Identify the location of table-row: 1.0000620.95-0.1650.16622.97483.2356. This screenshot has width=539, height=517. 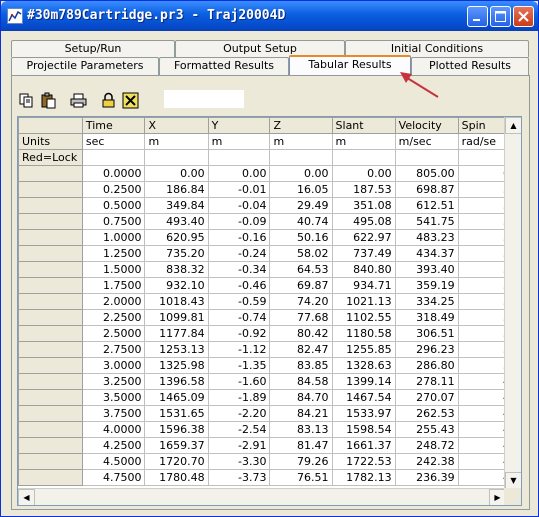
(269, 237).